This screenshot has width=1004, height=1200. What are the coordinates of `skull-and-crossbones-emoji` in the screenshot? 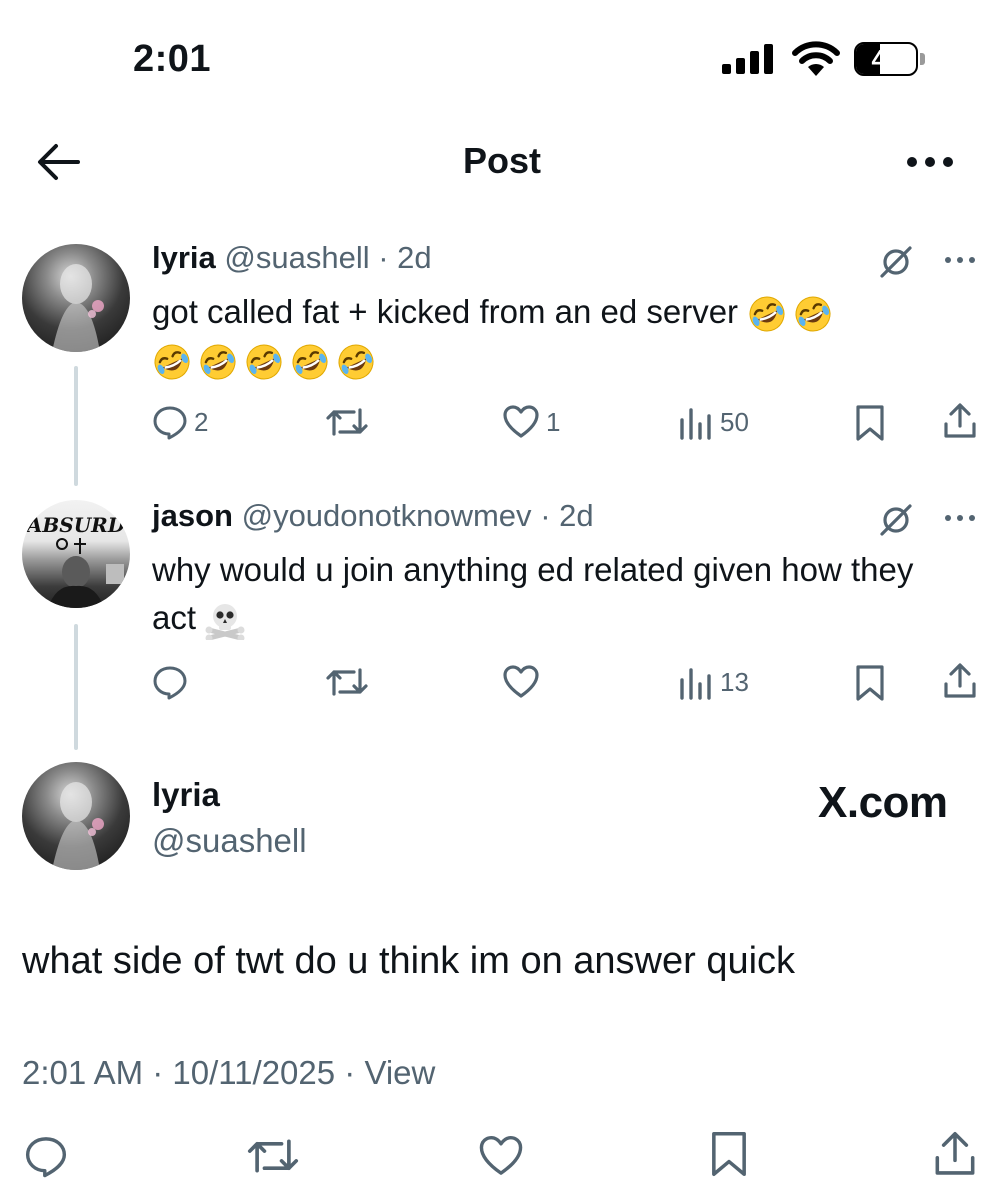 It's located at (225, 620).